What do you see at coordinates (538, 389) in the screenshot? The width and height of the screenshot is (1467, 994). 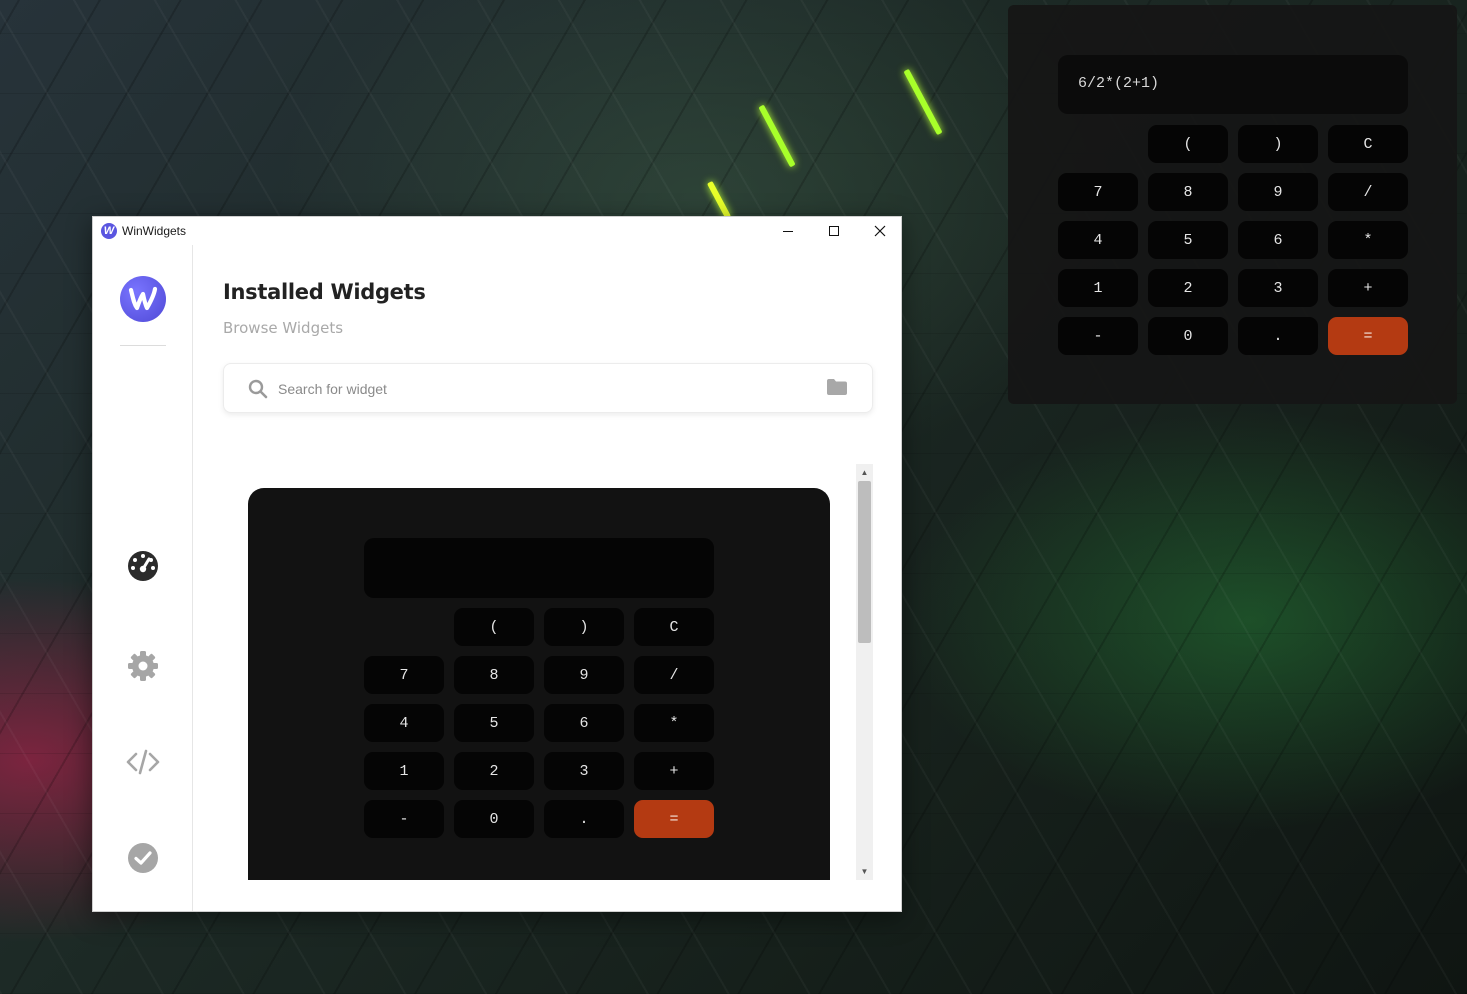 I see `search-input` at bounding box center [538, 389].